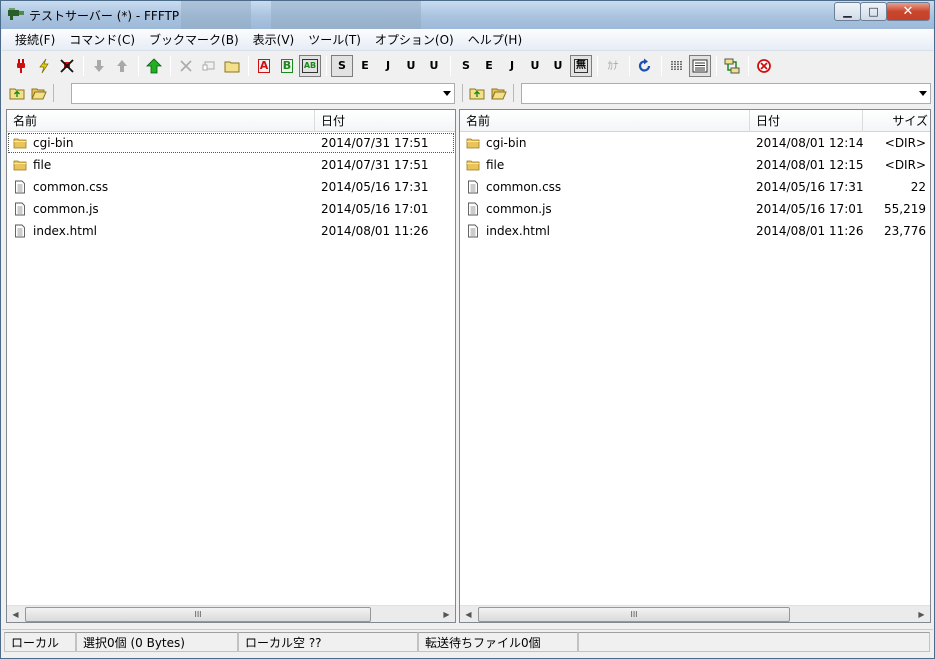 The width and height of the screenshot is (935, 659). I want to click on auto-mode-button: AB, so click(310, 65).